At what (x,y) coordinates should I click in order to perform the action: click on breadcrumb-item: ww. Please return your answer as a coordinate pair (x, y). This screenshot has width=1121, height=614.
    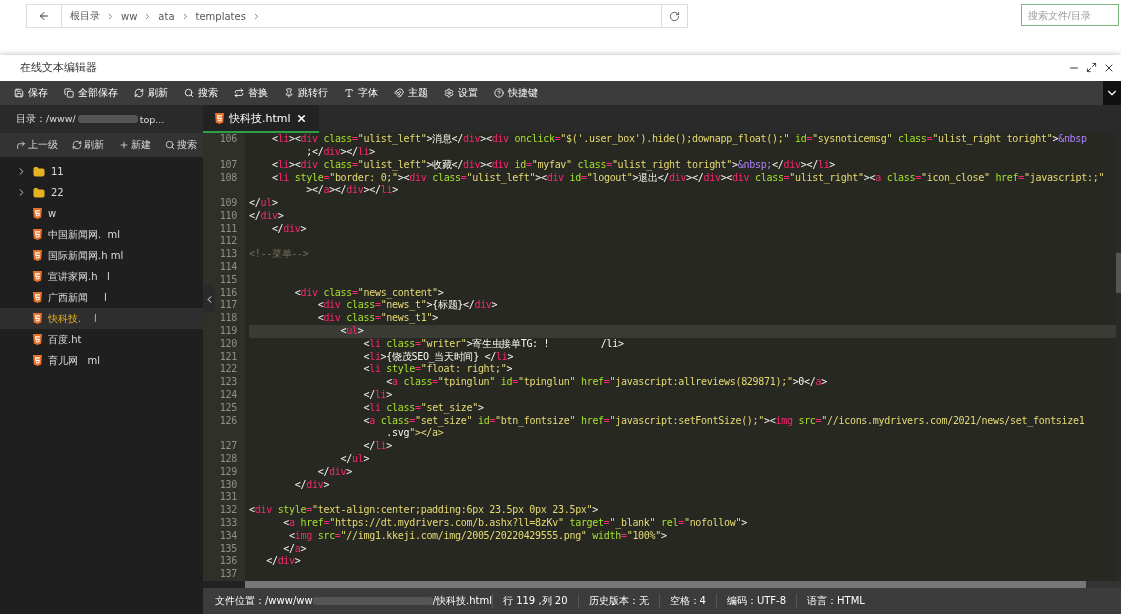
    Looking at the image, I should click on (129, 16).